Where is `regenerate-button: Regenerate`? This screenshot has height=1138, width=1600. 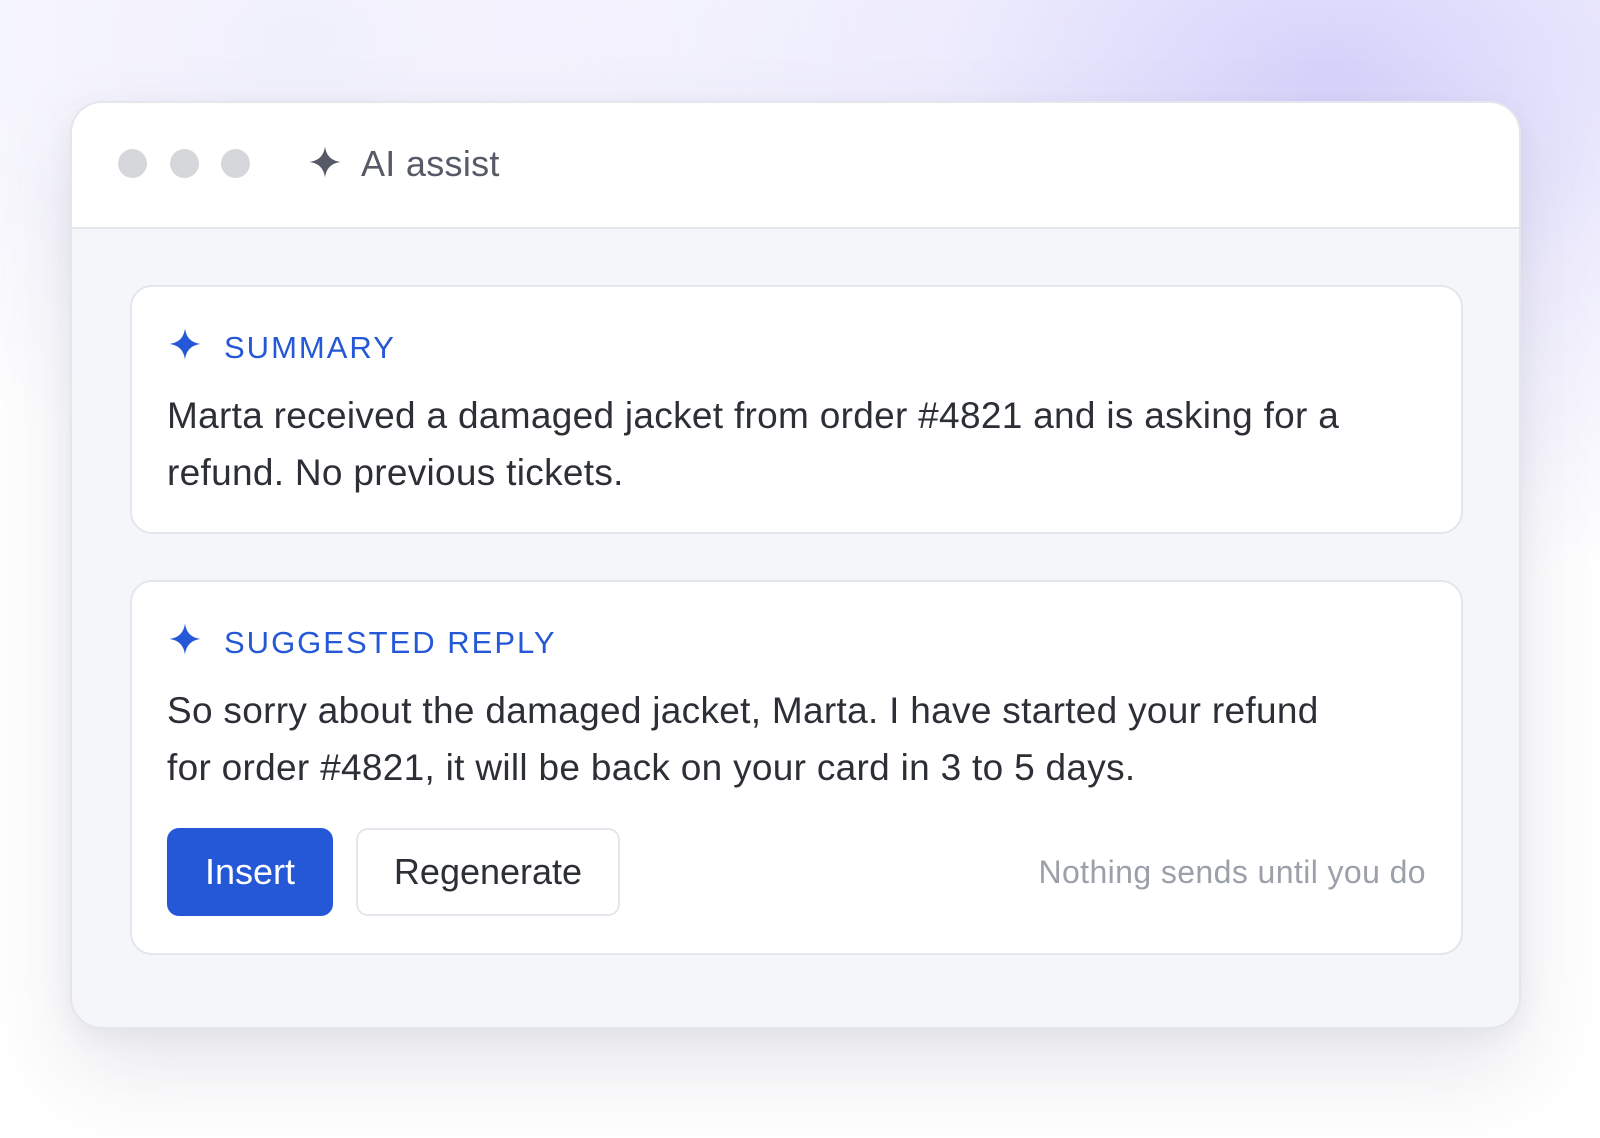
regenerate-button: Regenerate is located at coordinates (488, 872).